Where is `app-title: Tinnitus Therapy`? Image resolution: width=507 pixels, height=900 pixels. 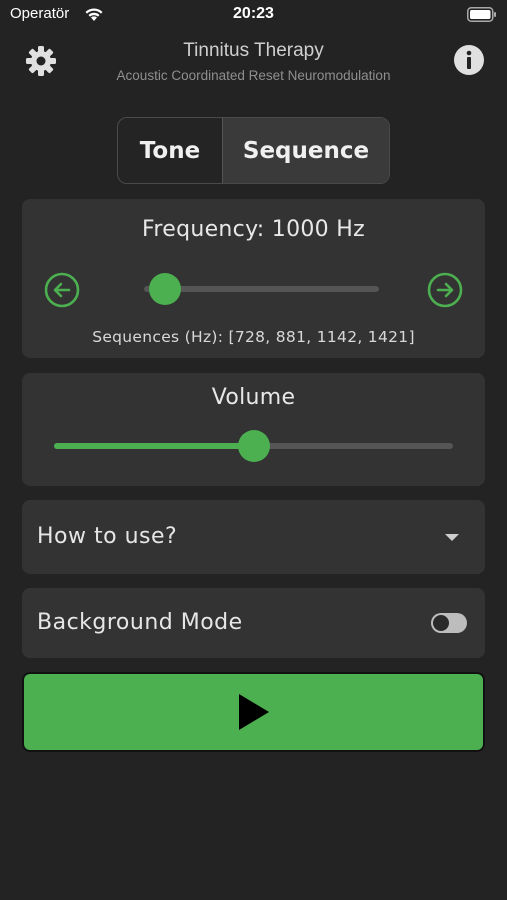 app-title: Tinnitus Therapy is located at coordinates (253, 50).